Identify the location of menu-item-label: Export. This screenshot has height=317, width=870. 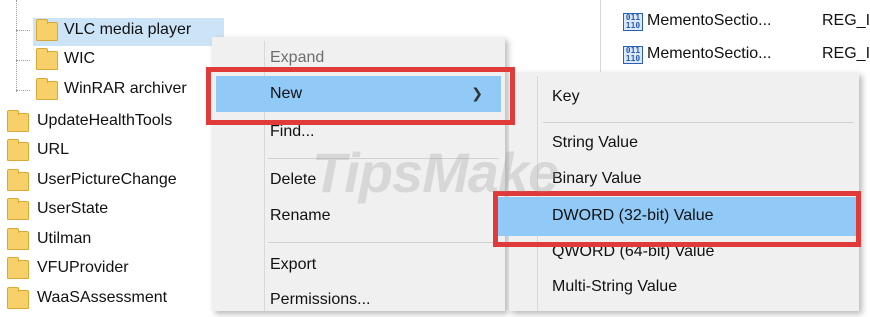
(293, 264).